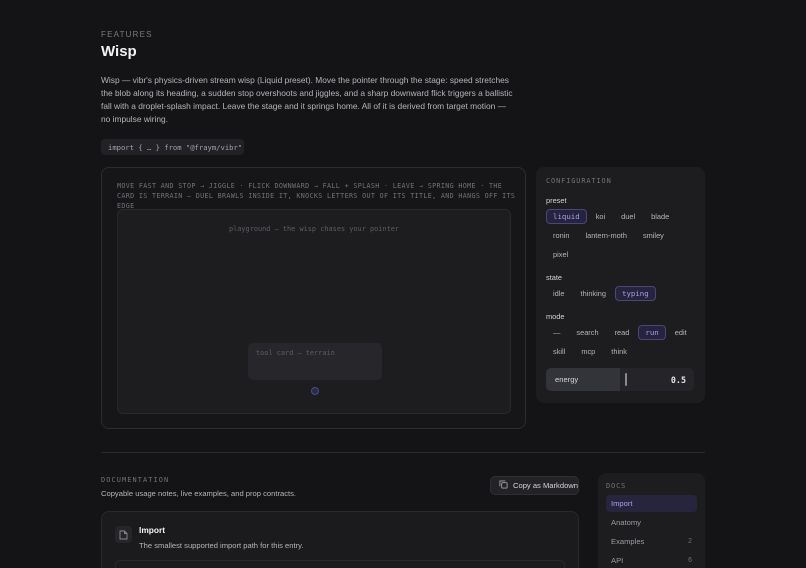  Describe the element at coordinates (340, 564) in the screenshot. I see `doc-card-code-block` at that location.